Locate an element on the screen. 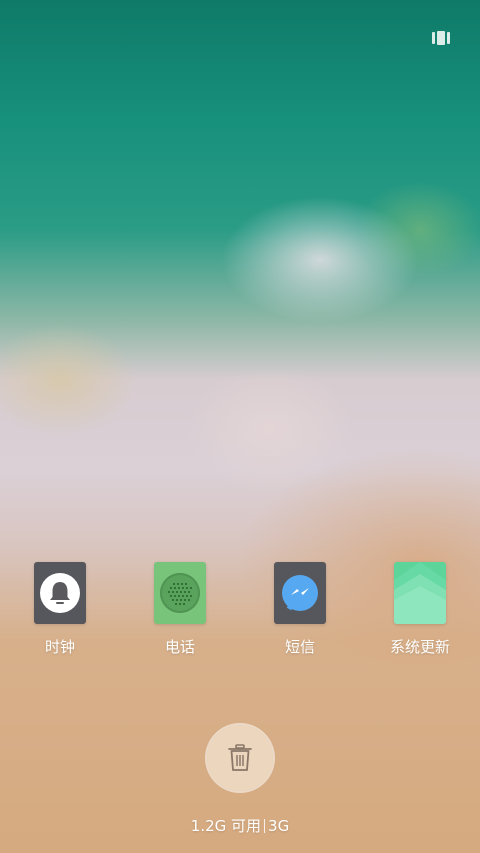 The image size is (480, 853). recent-app-system-update: 系统更新 is located at coordinates (420, 609).